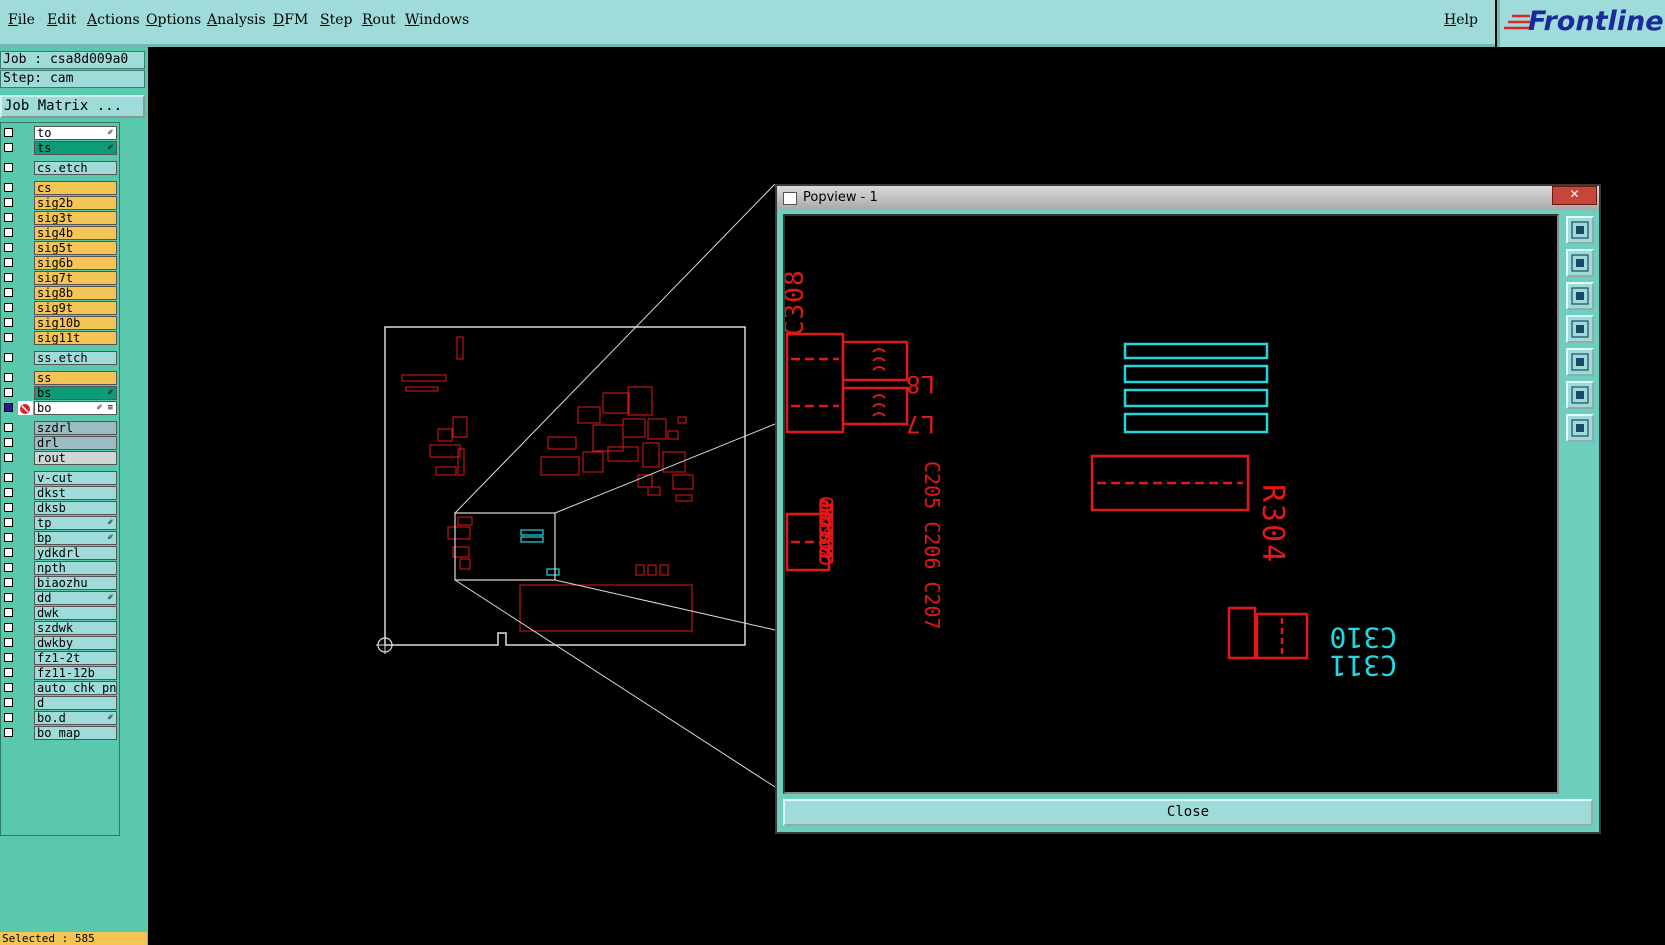 This screenshot has height=945, width=1665. What do you see at coordinates (75, 233) in the screenshot?
I see `layer-name: sig4b` at bounding box center [75, 233].